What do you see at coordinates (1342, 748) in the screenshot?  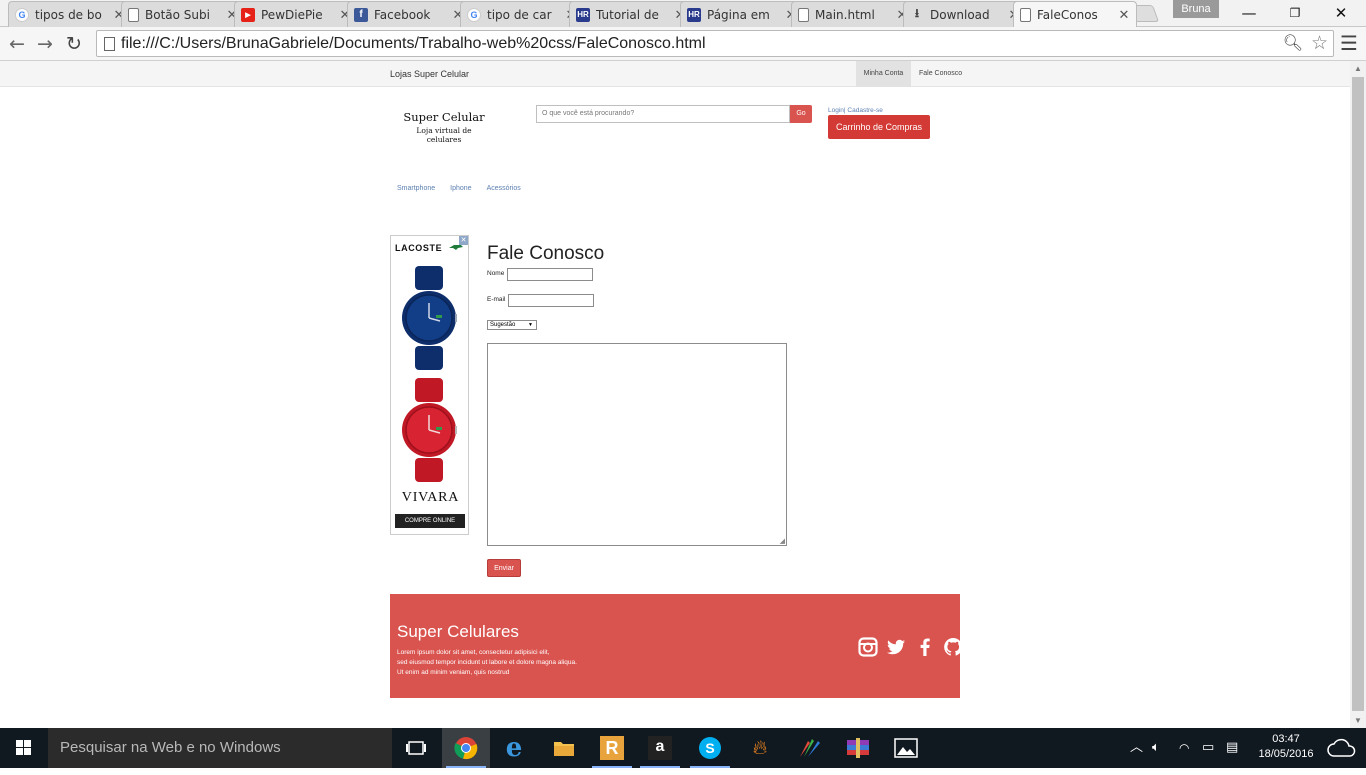 I see `onedrive-cloud-icon` at bounding box center [1342, 748].